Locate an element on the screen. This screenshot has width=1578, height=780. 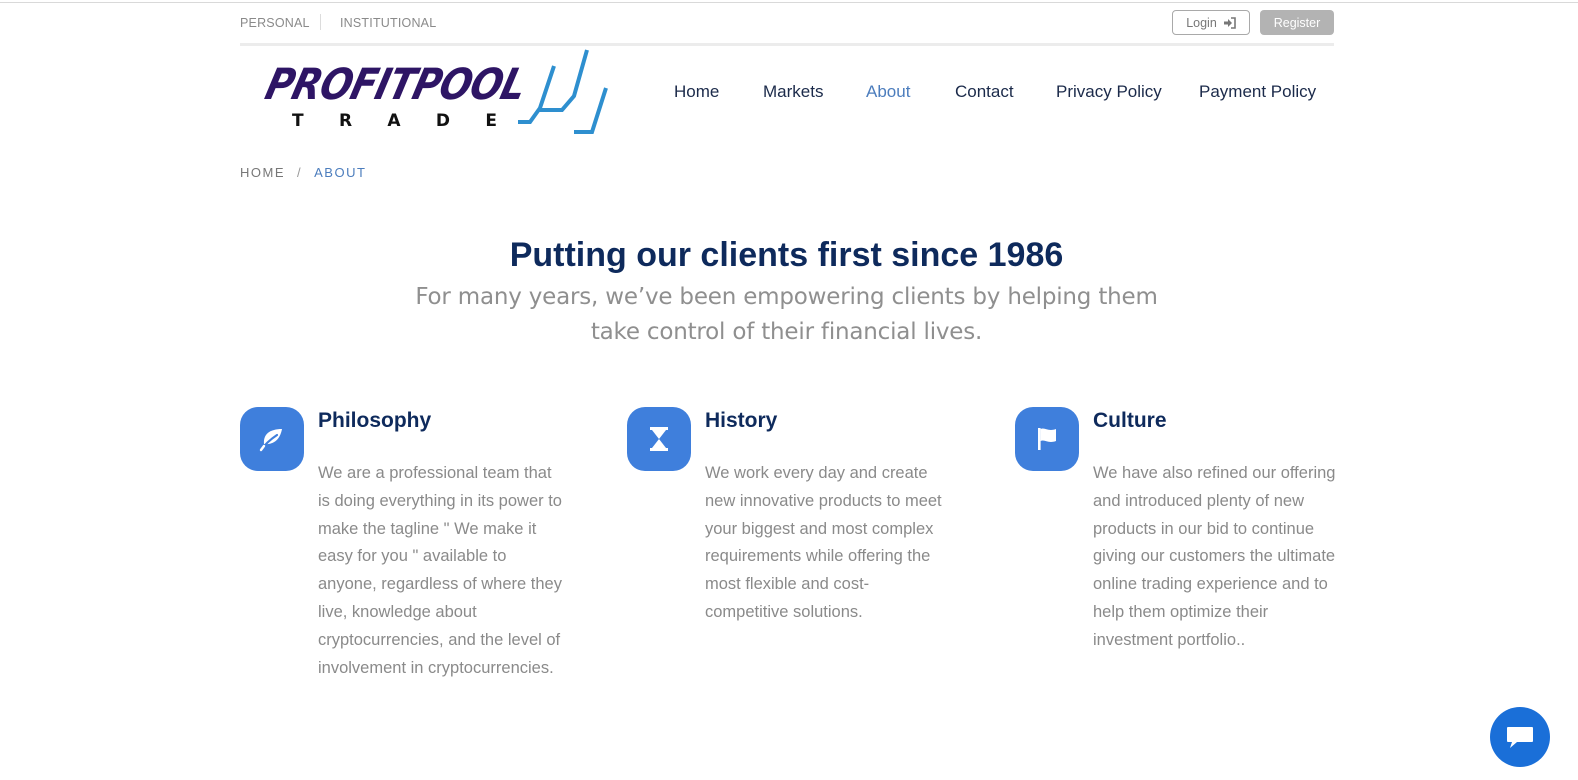
site-logo: PROFITPOOL TRADE is located at coordinates (436, 94).